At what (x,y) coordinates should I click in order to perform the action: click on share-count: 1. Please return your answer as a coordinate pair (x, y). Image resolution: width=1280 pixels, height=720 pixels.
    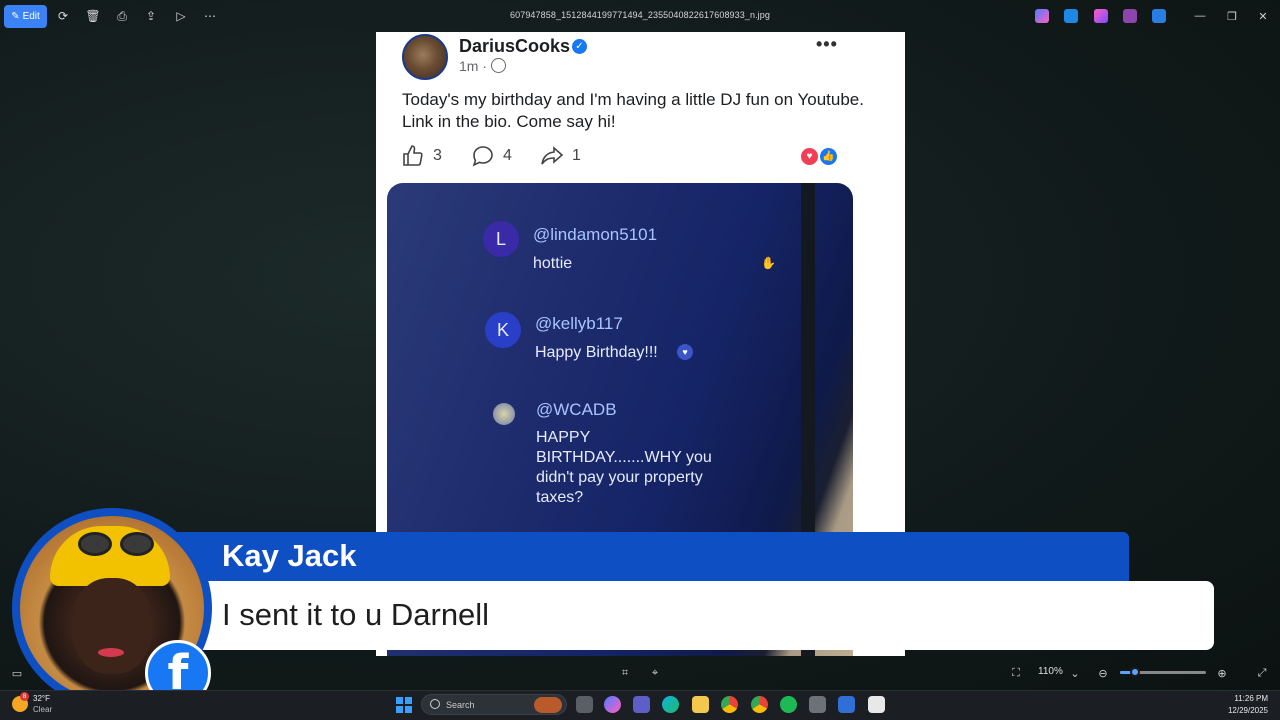
    Looking at the image, I should click on (576, 155).